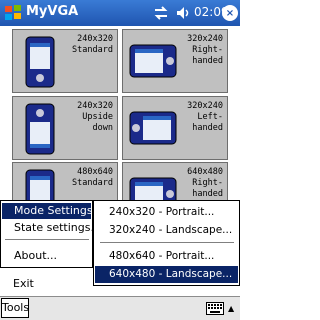 The width and height of the screenshot is (320, 320). What do you see at coordinates (92, 44) in the screenshot?
I see `mode-label: 240x320 Standard` at bounding box center [92, 44].